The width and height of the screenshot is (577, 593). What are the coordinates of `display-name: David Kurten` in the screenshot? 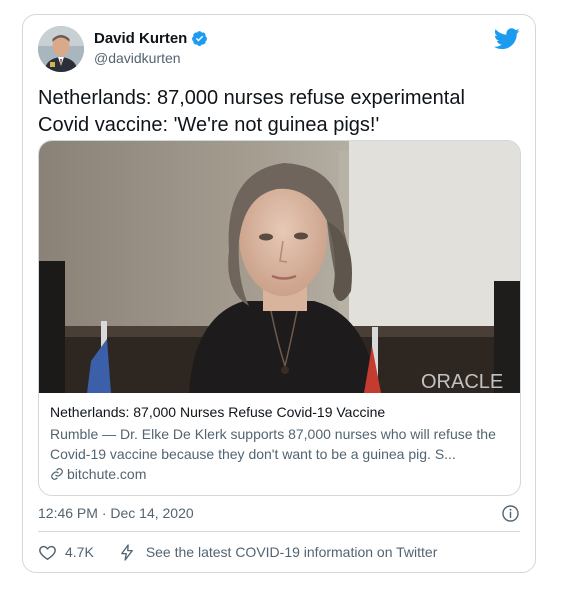 It's located at (140, 38).